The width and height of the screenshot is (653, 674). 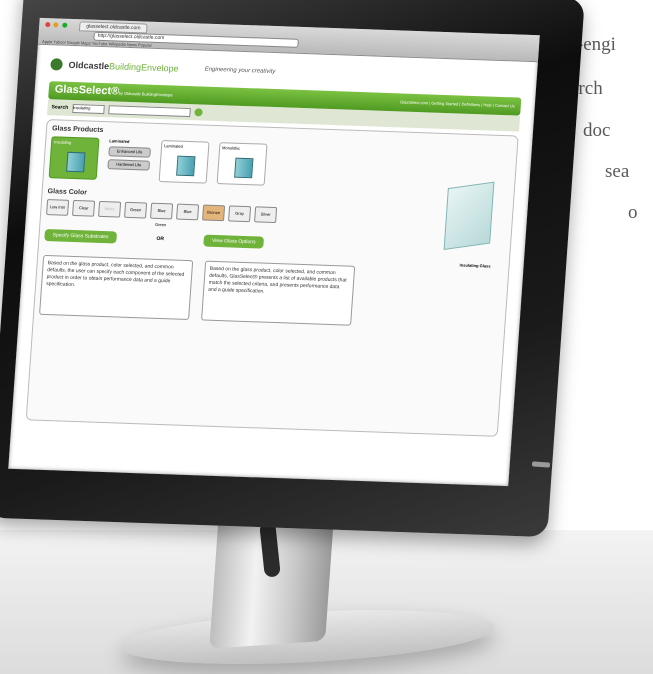 I want to click on laminated-label: Laminated, so click(x=119, y=141).